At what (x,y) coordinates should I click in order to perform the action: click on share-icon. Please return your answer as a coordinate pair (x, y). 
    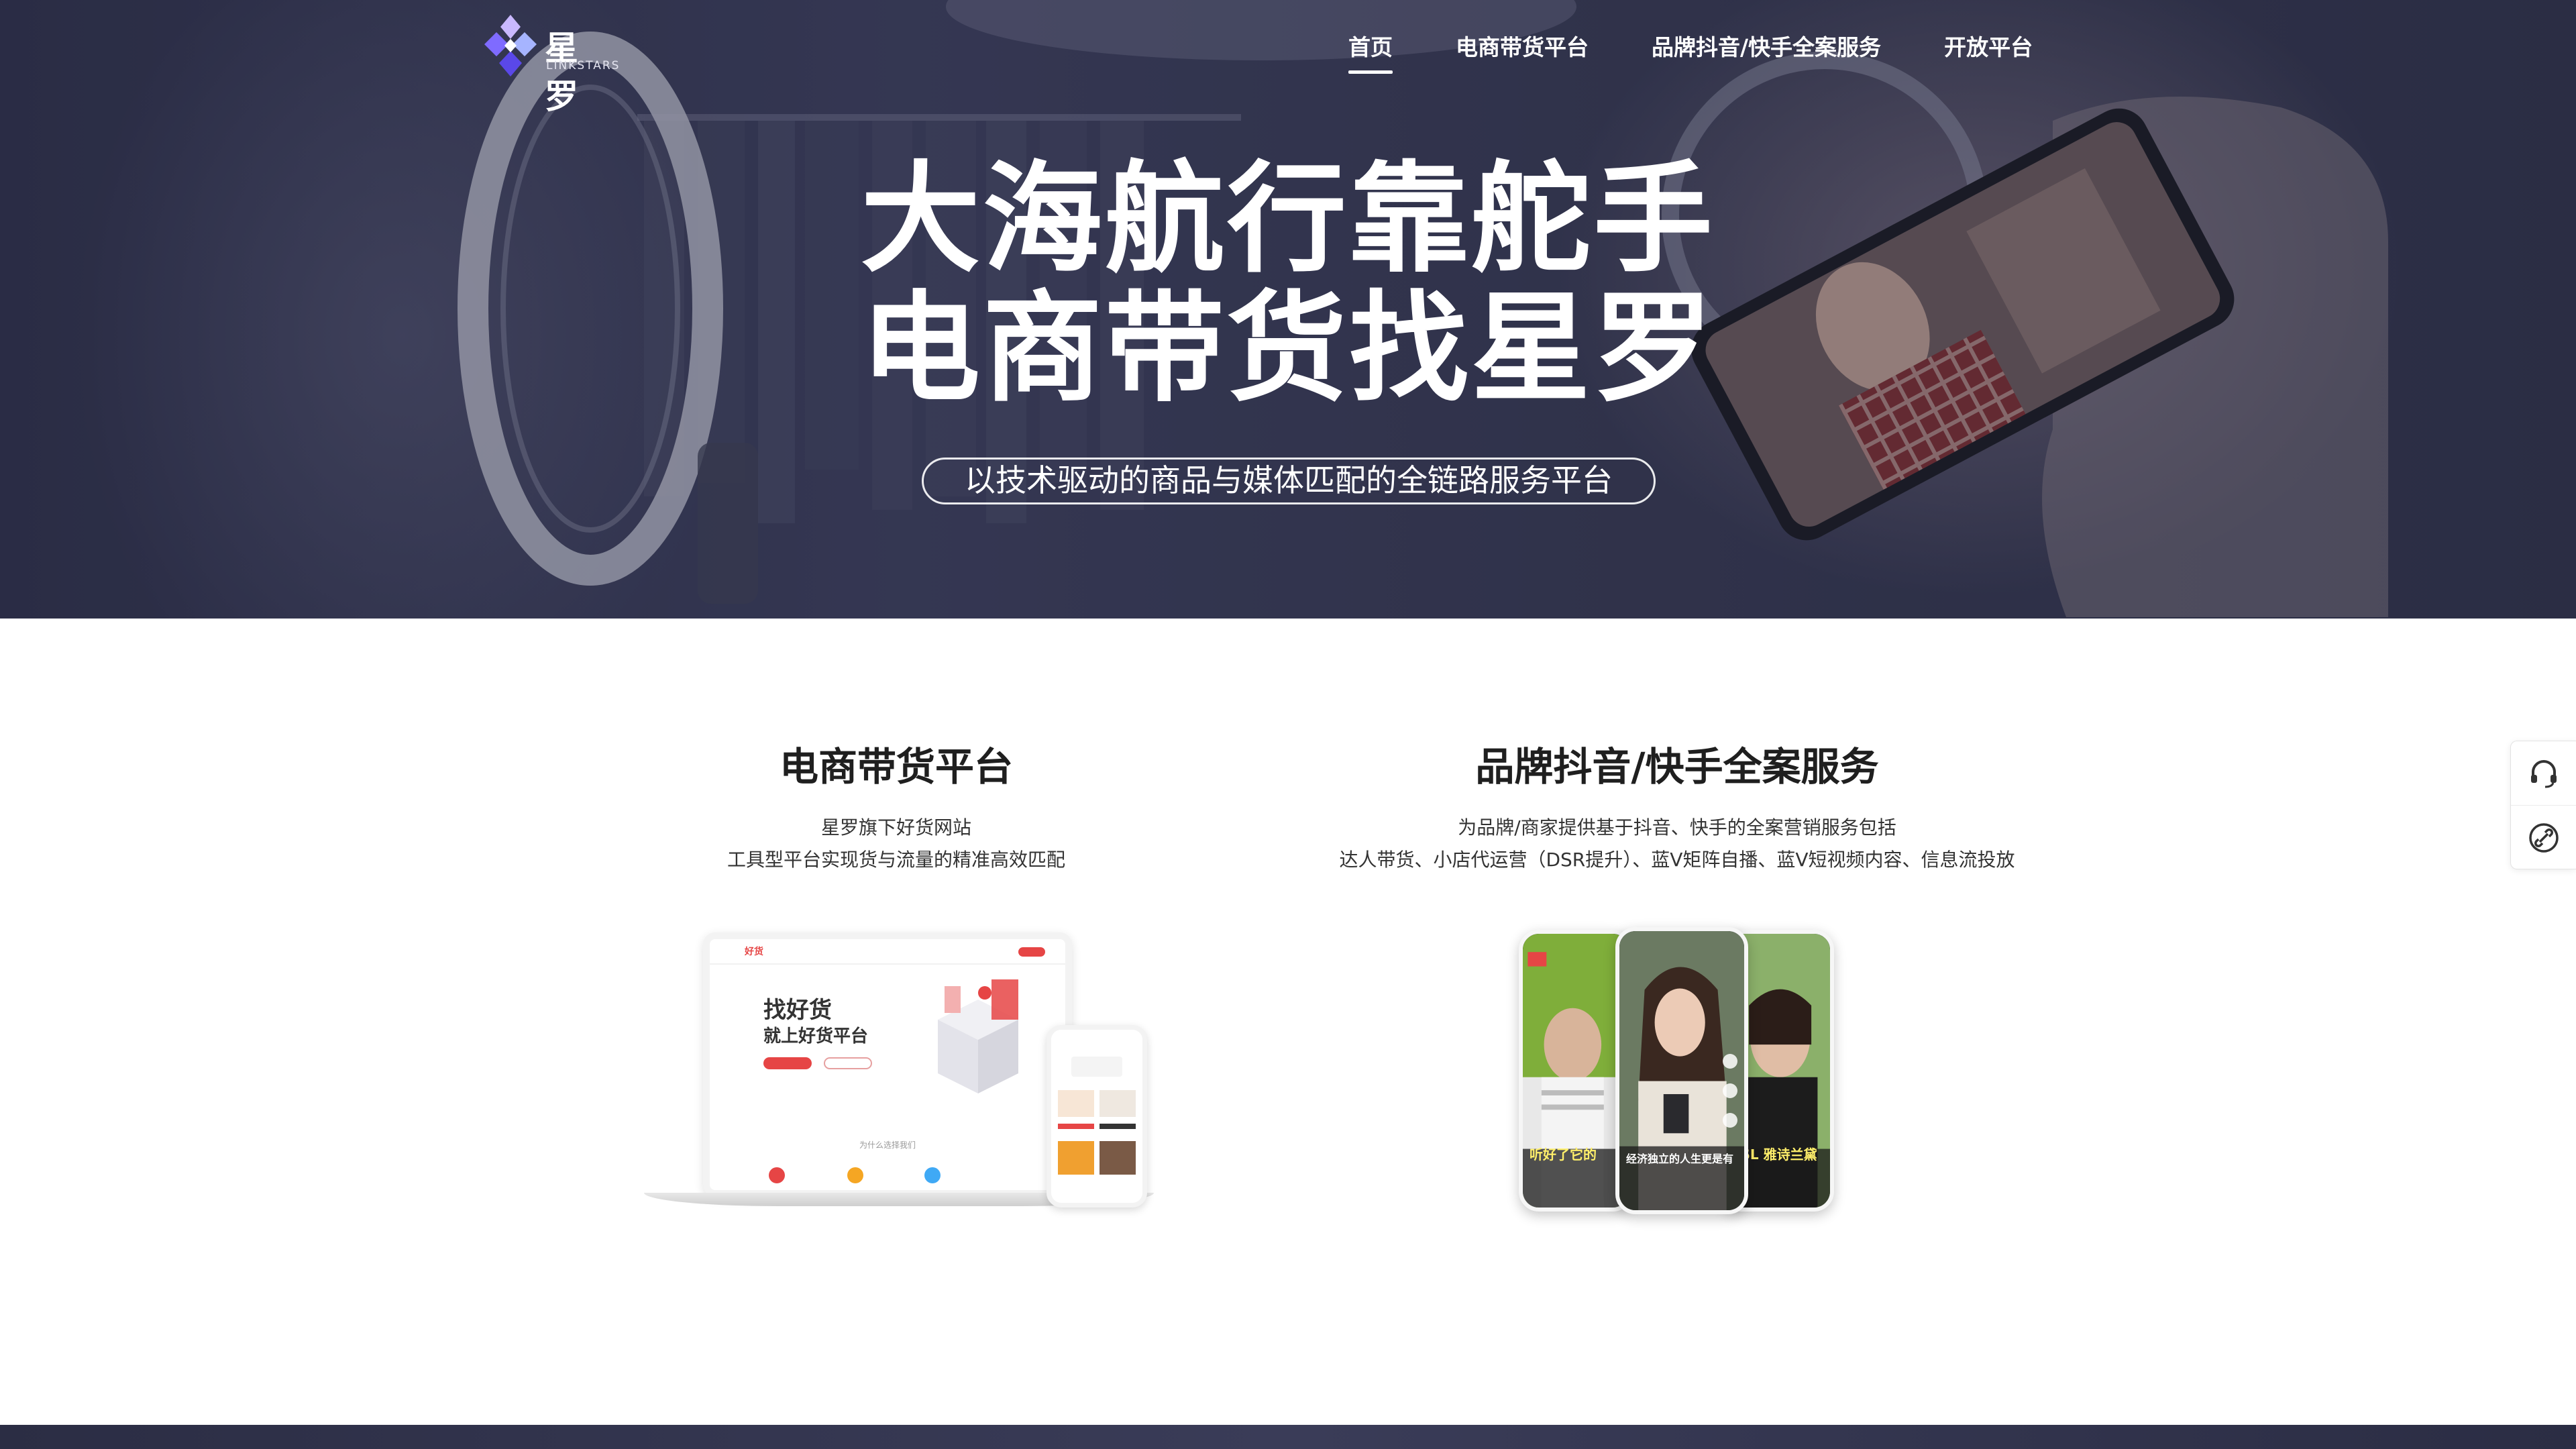
    Looking at the image, I should click on (1730, 1120).